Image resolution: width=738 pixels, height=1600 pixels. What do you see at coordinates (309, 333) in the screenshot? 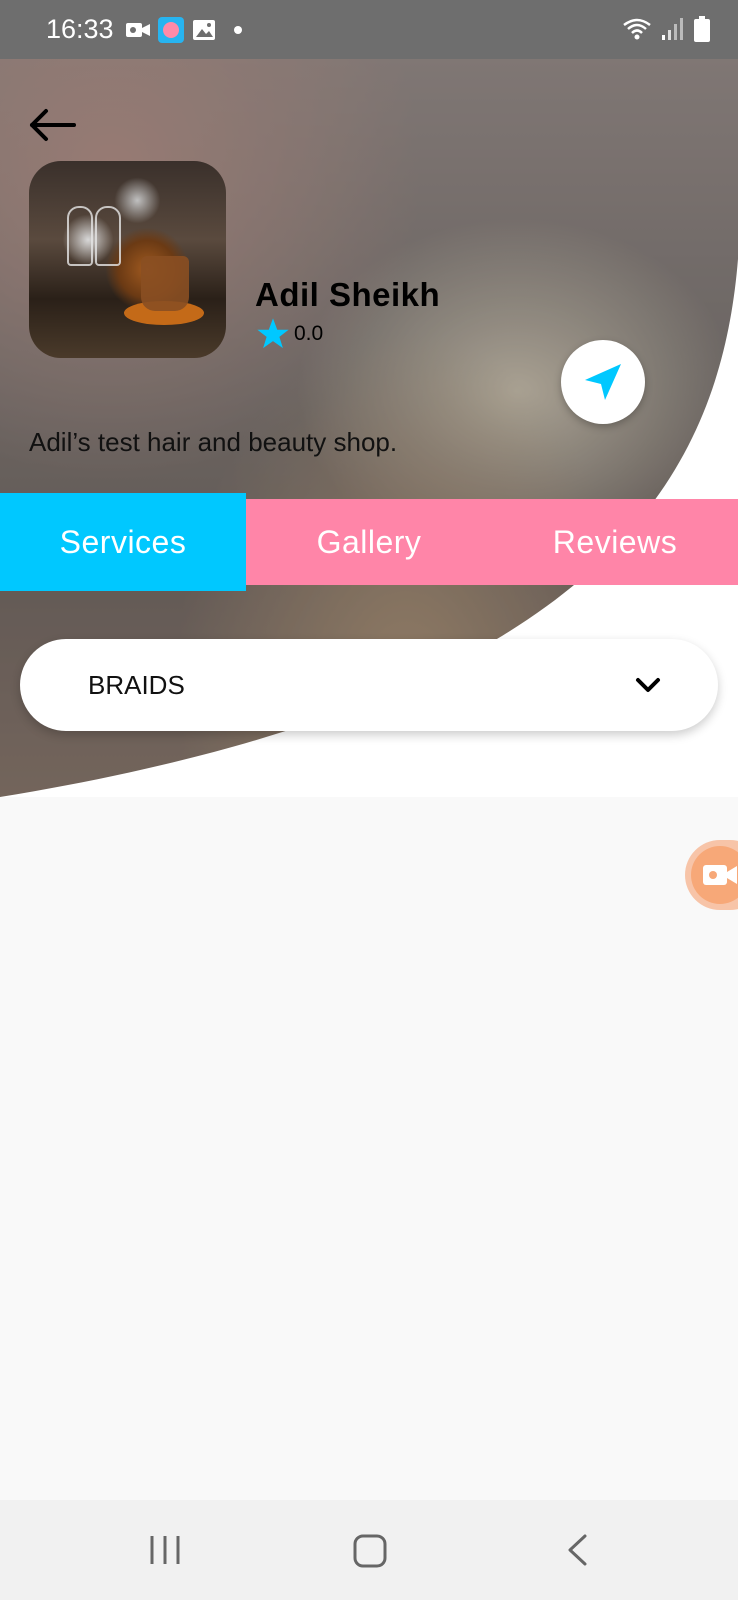
I see `rating-value: 0.0` at bounding box center [309, 333].